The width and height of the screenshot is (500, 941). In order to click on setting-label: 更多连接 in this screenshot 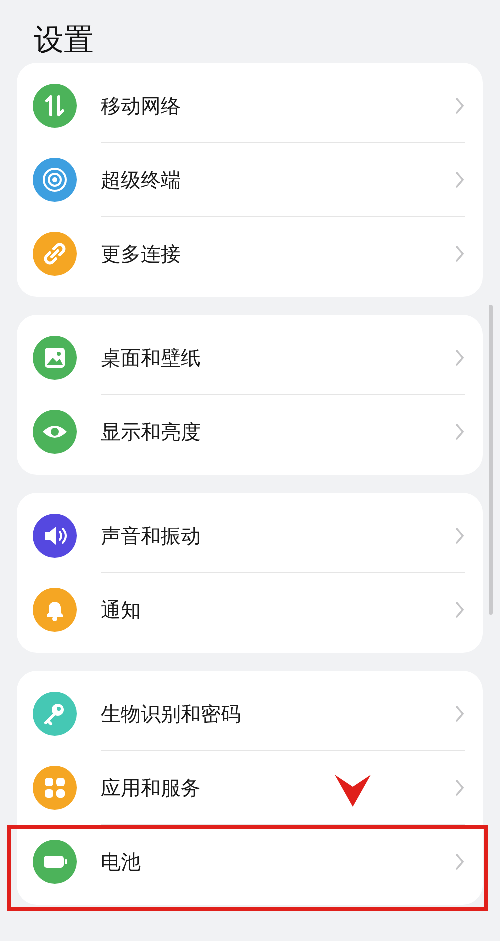, I will do `click(278, 254)`.